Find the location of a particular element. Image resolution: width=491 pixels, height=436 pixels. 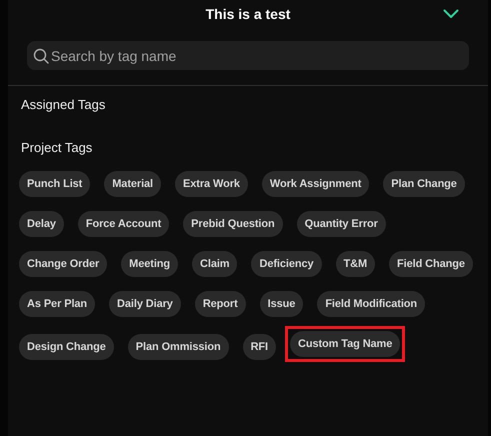

tag-chip: As Per Plan is located at coordinates (57, 304).